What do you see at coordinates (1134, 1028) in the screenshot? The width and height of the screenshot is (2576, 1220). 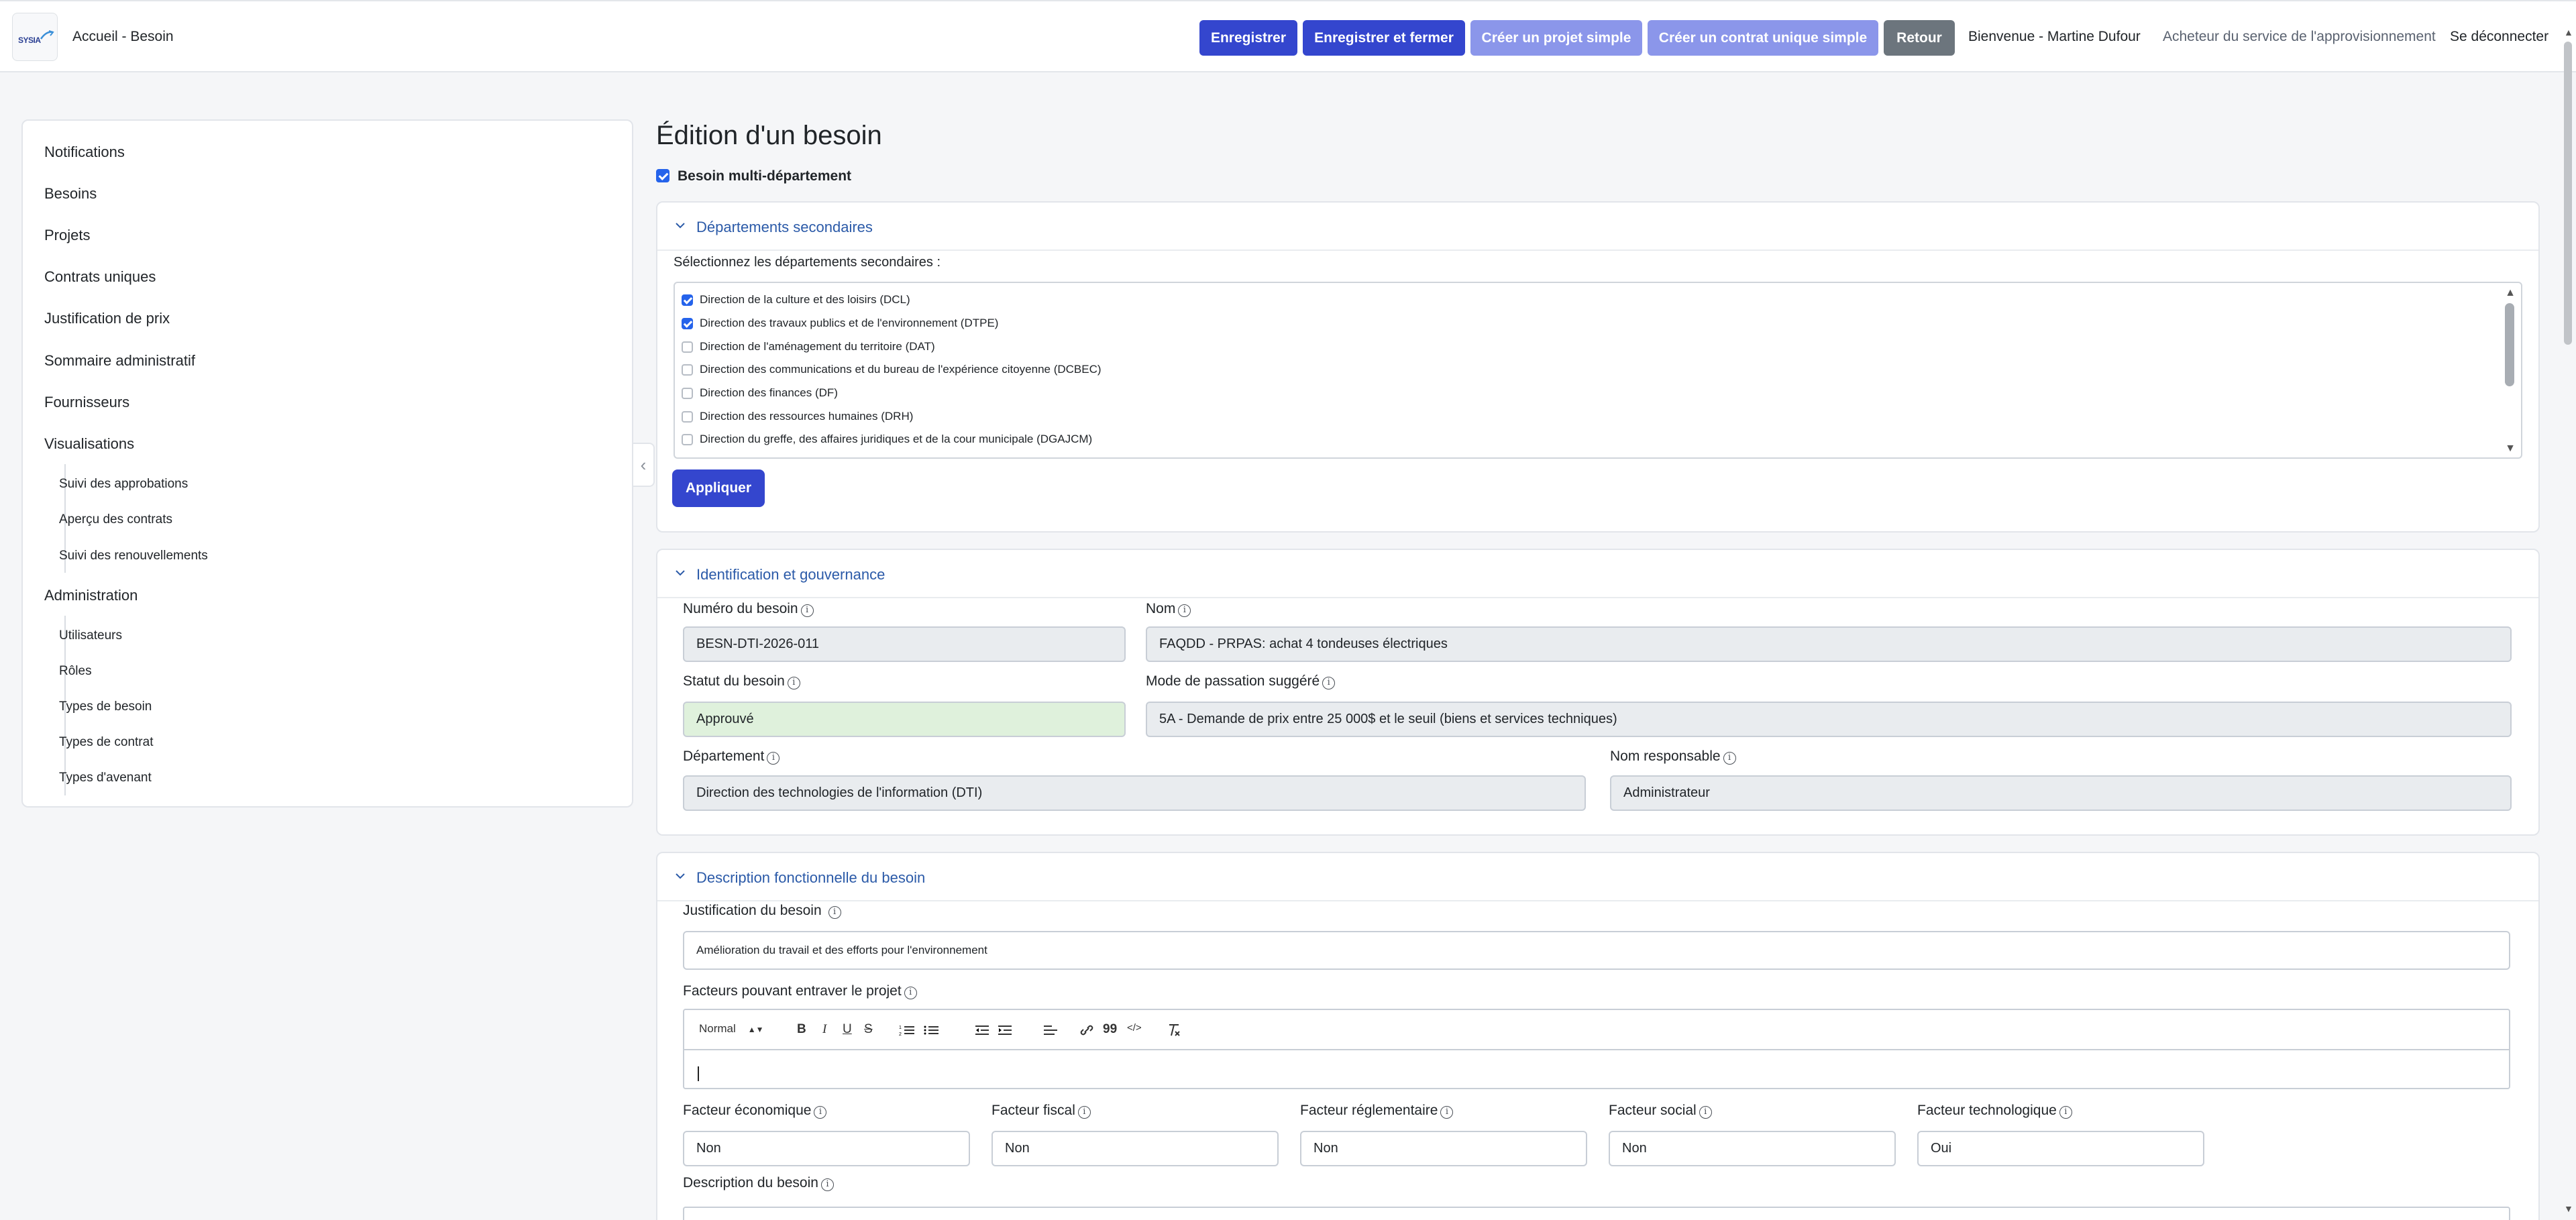 I see `code-button: </>` at bounding box center [1134, 1028].